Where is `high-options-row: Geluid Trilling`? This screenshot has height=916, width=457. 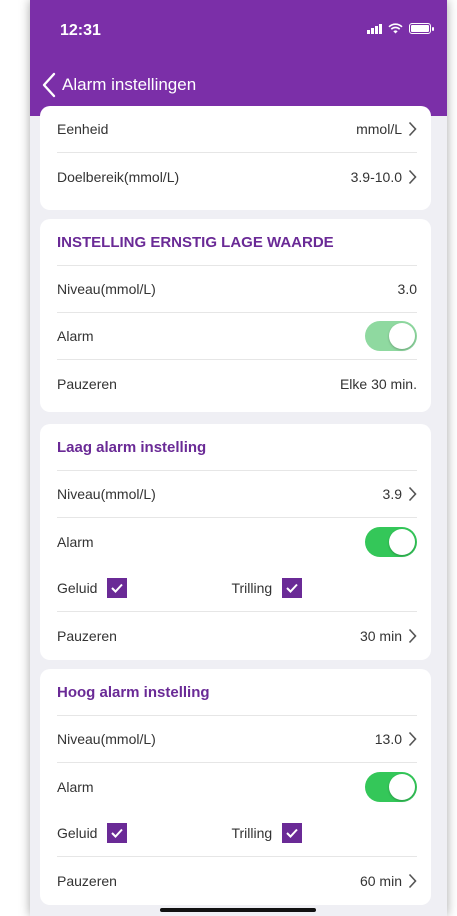 high-options-row: Geluid Trilling is located at coordinates (237, 833).